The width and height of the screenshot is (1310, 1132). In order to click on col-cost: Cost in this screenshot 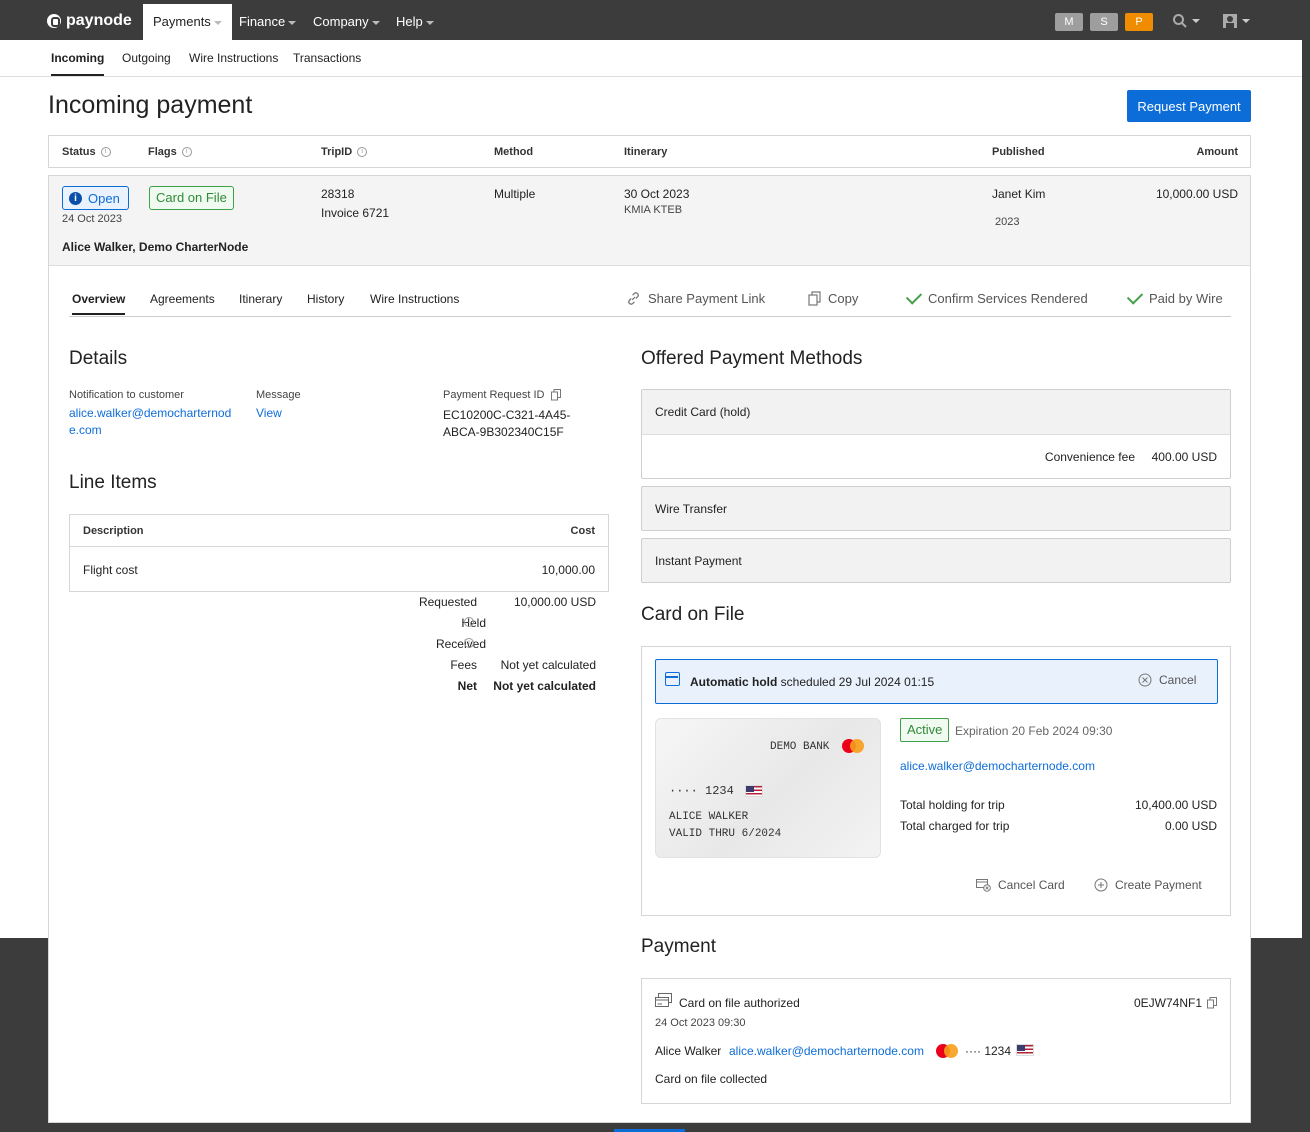, I will do `click(582, 531)`.